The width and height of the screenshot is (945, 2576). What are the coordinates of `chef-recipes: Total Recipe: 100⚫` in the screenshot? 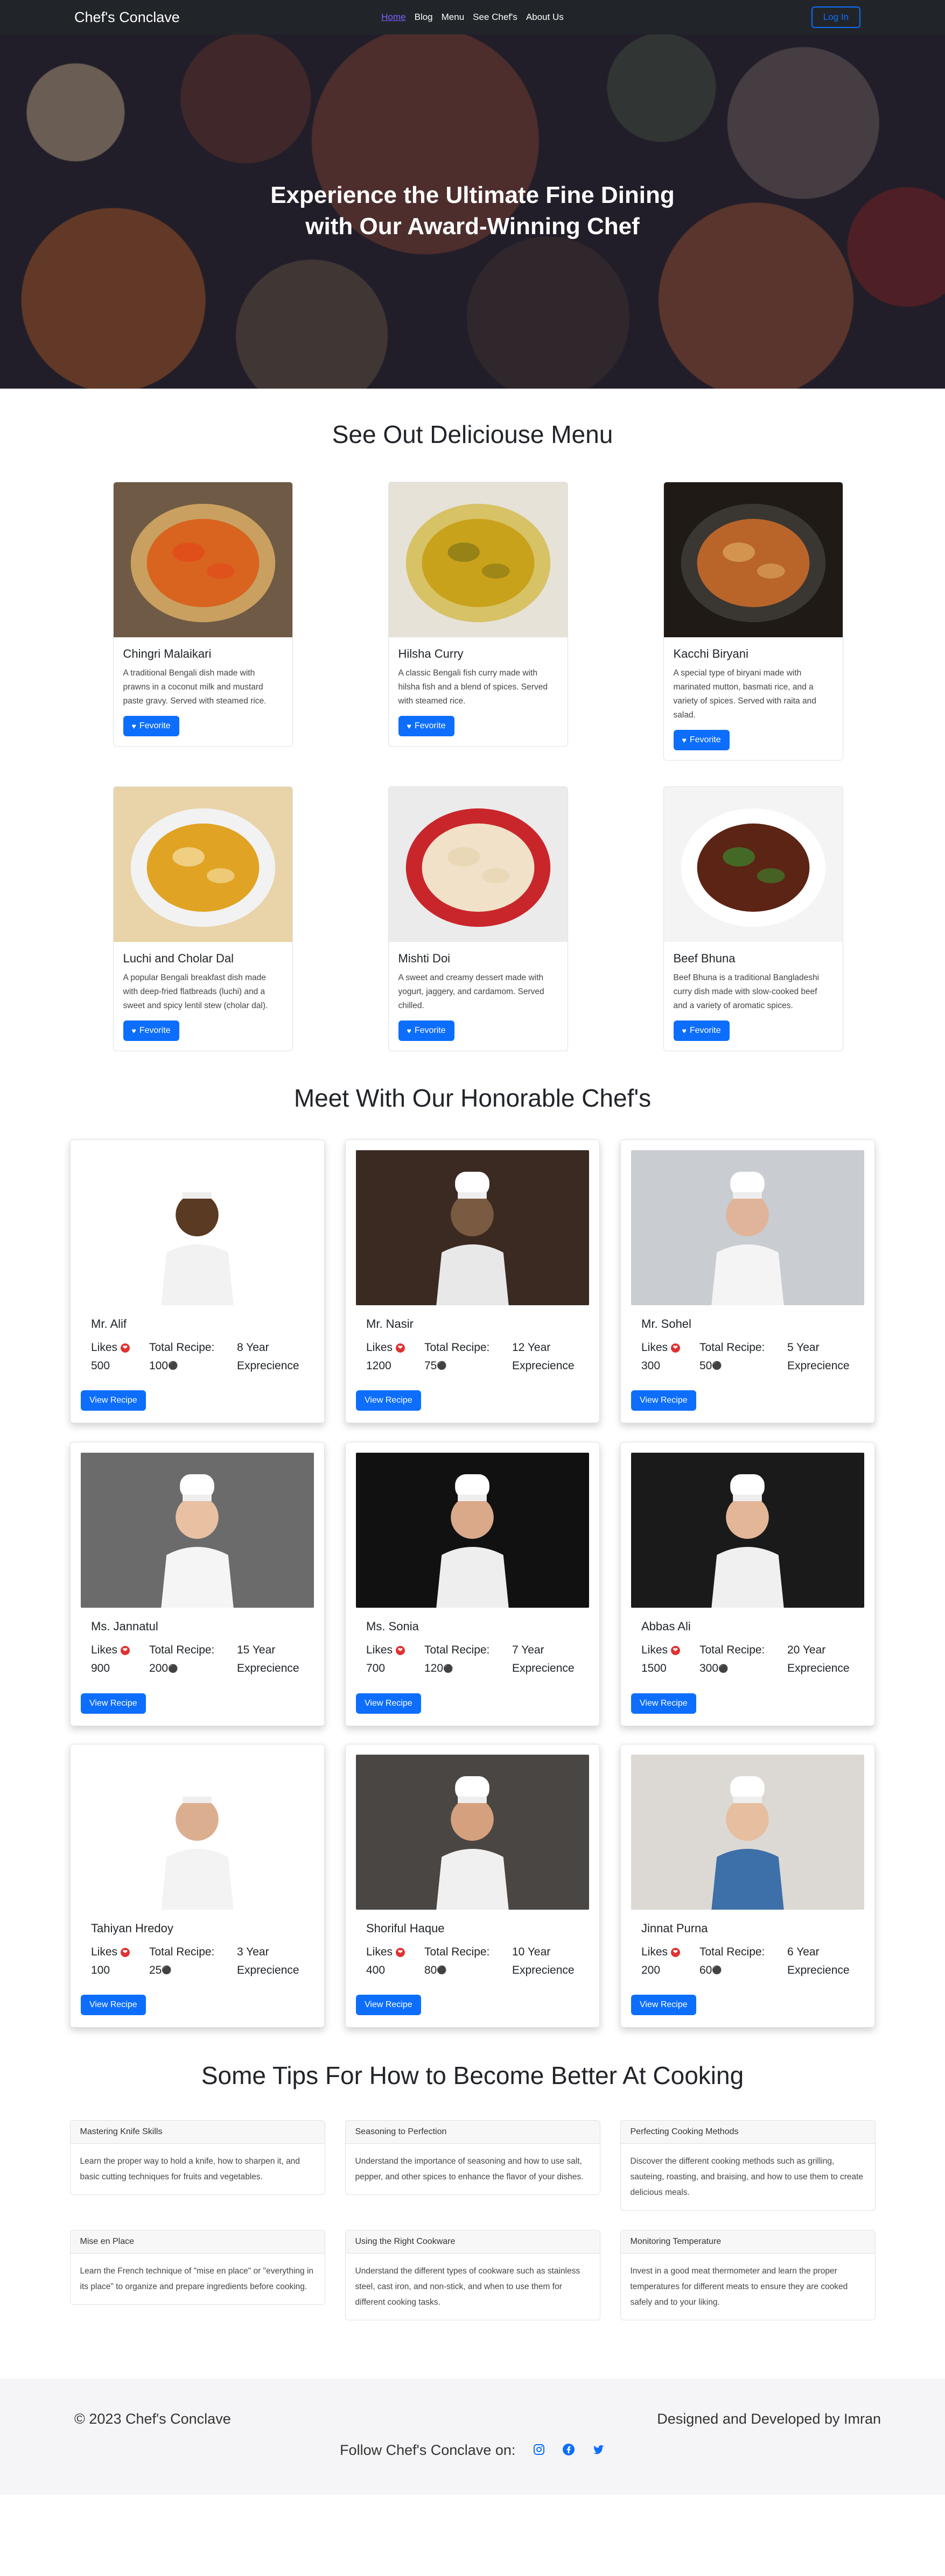 It's located at (193, 1357).